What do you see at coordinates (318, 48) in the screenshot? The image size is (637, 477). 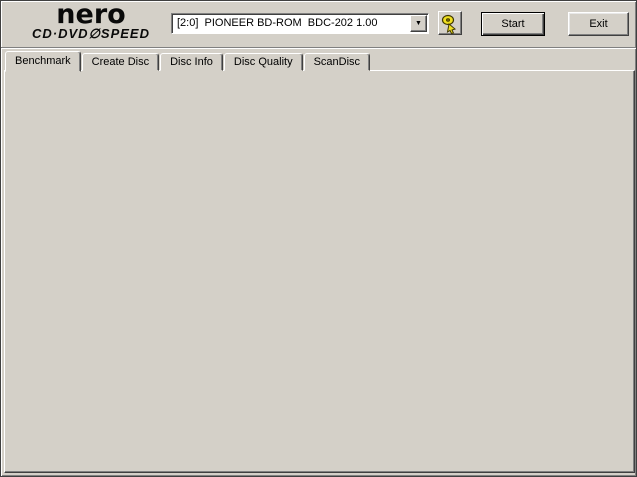 I see `header-divider` at bounding box center [318, 48].